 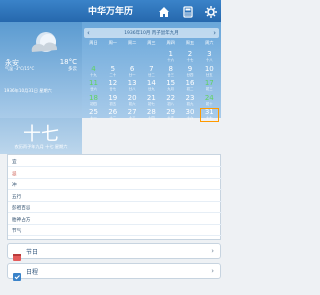 I want to click on lunar-date: 初十, so click(x=209, y=103).